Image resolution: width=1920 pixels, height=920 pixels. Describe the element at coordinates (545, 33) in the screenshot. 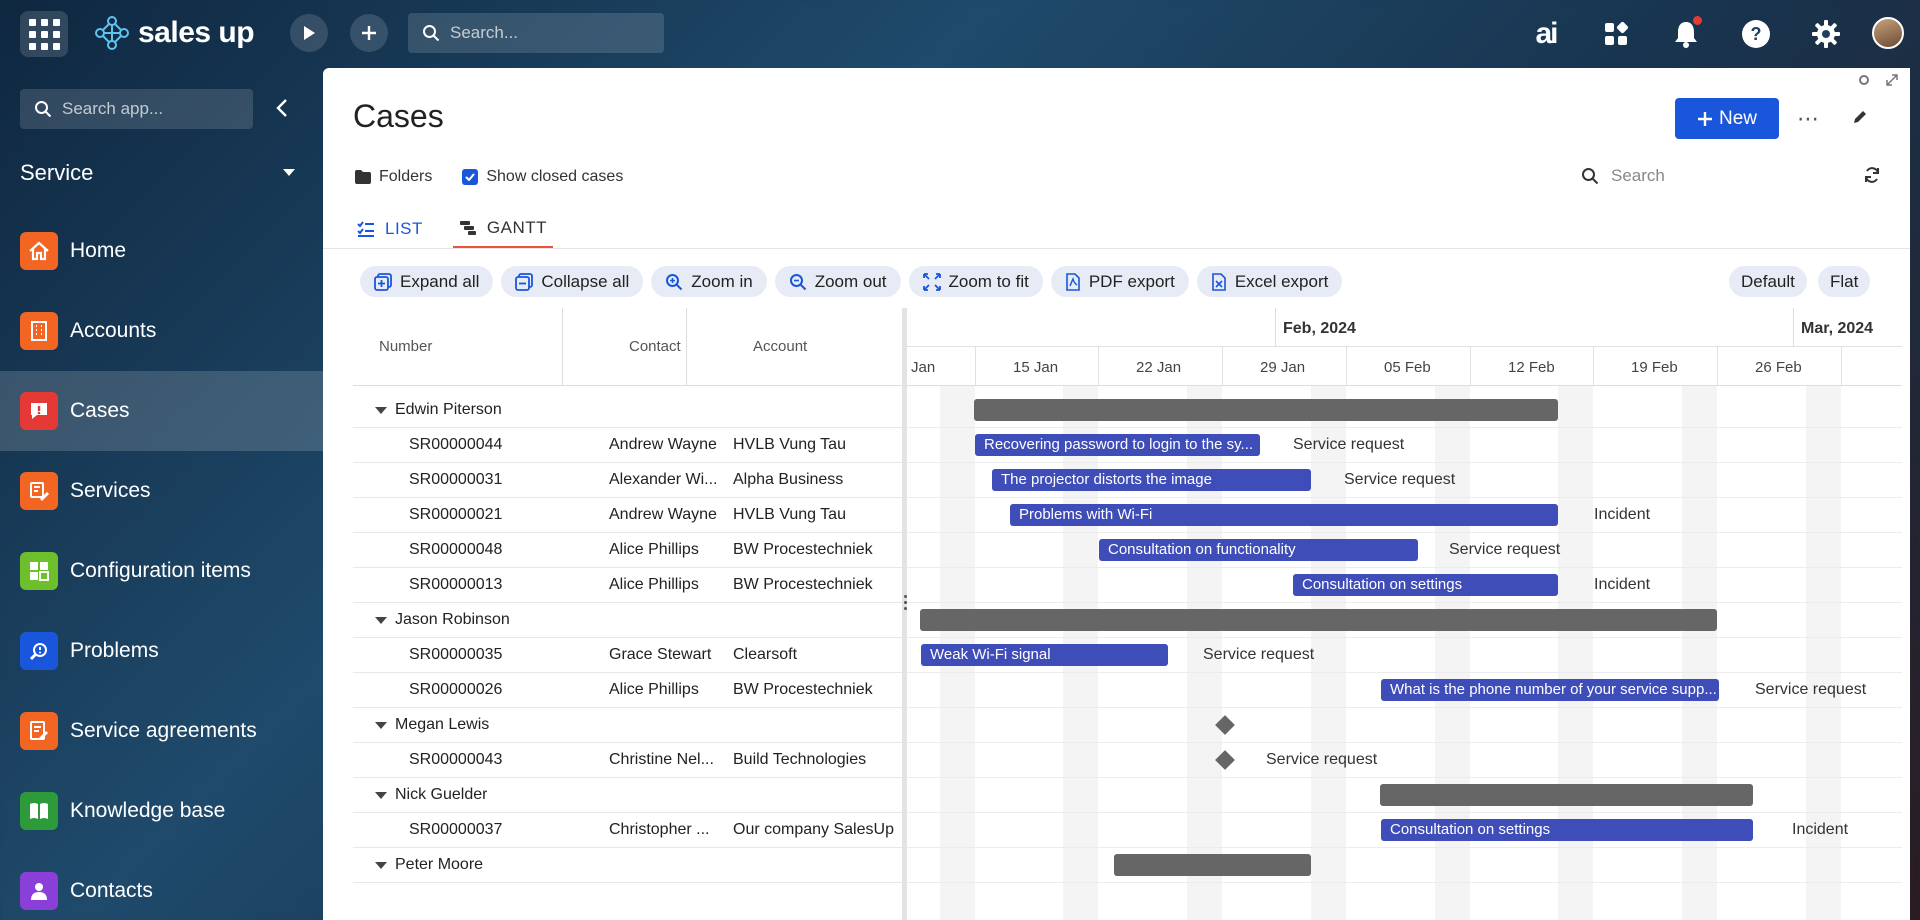

I see `global-search-input` at that location.